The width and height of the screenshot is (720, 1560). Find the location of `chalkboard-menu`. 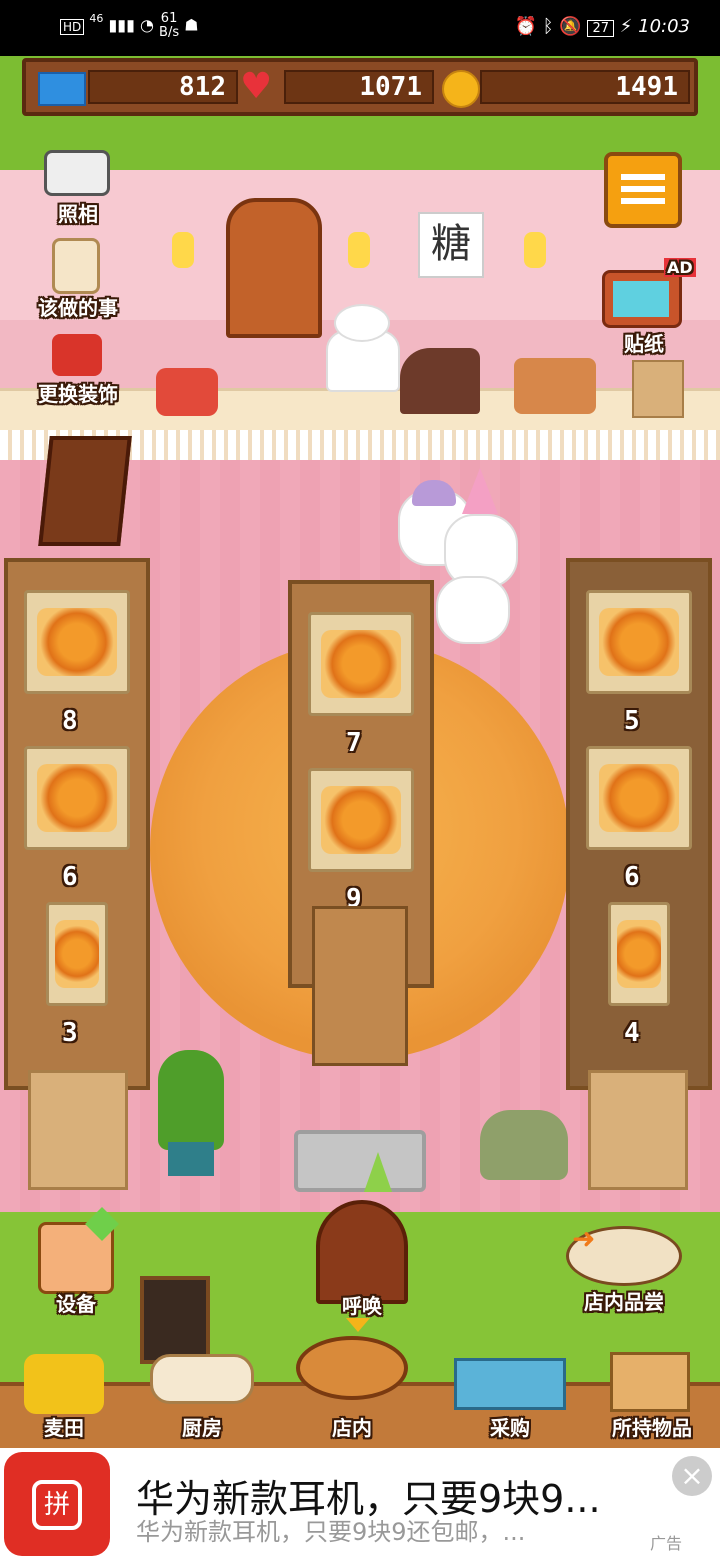

chalkboard-menu is located at coordinates (175, 1320).